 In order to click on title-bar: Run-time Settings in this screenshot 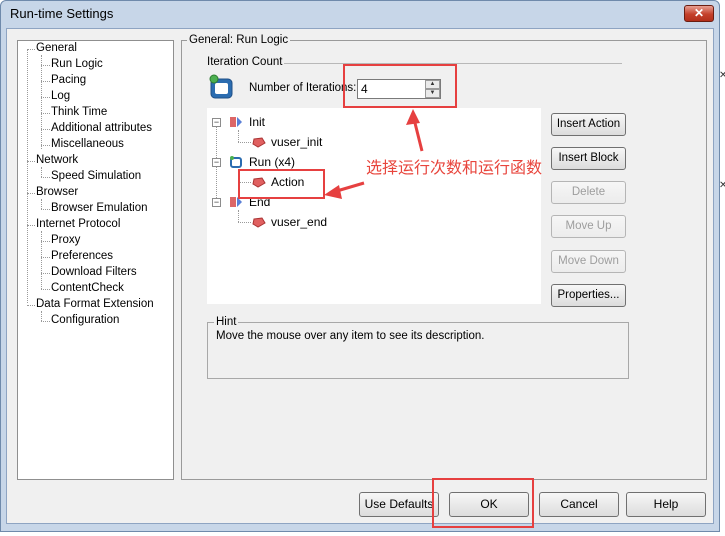, I will do `click(360, 14)`.